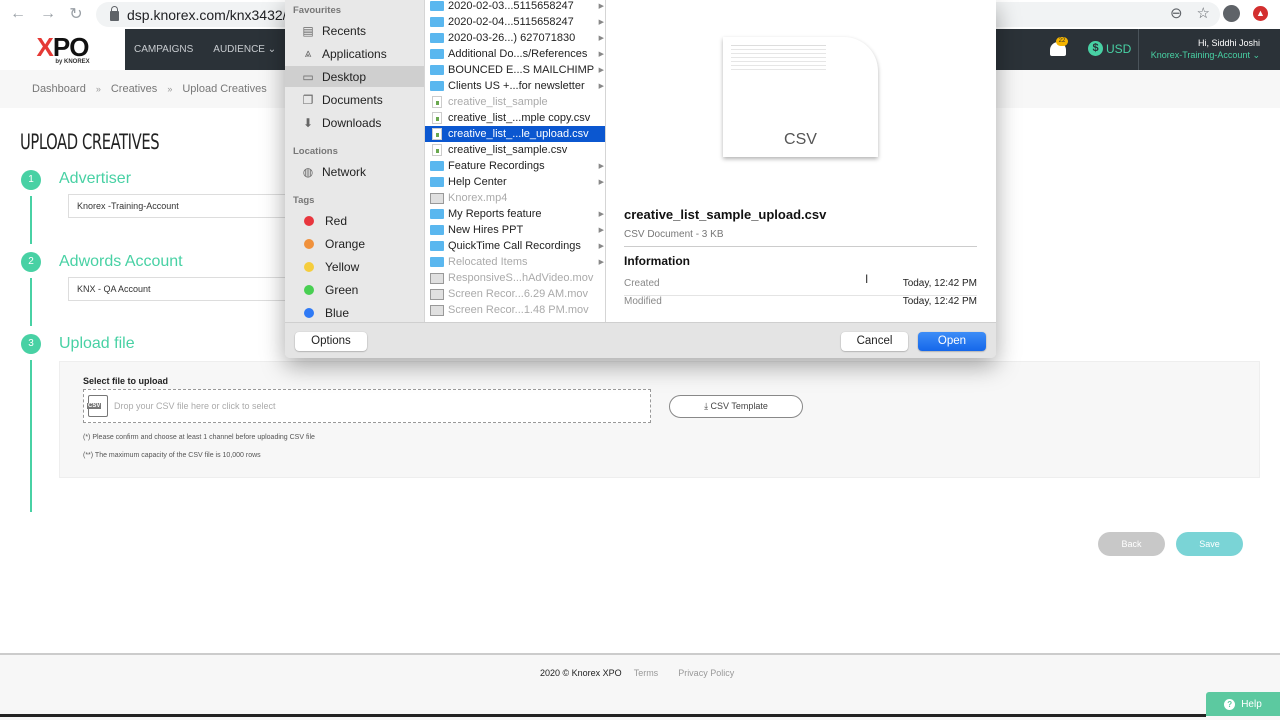  Describe the element at coordinates (1176, 13) in the screenshot. I see `zoom-out-icon: ⊖` at that location.